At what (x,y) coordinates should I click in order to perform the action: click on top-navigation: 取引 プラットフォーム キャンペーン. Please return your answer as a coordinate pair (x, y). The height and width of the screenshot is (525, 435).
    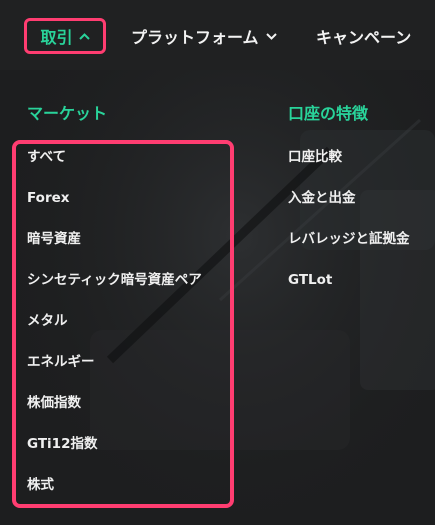
    Looking at the image, I should click on (217, 35).